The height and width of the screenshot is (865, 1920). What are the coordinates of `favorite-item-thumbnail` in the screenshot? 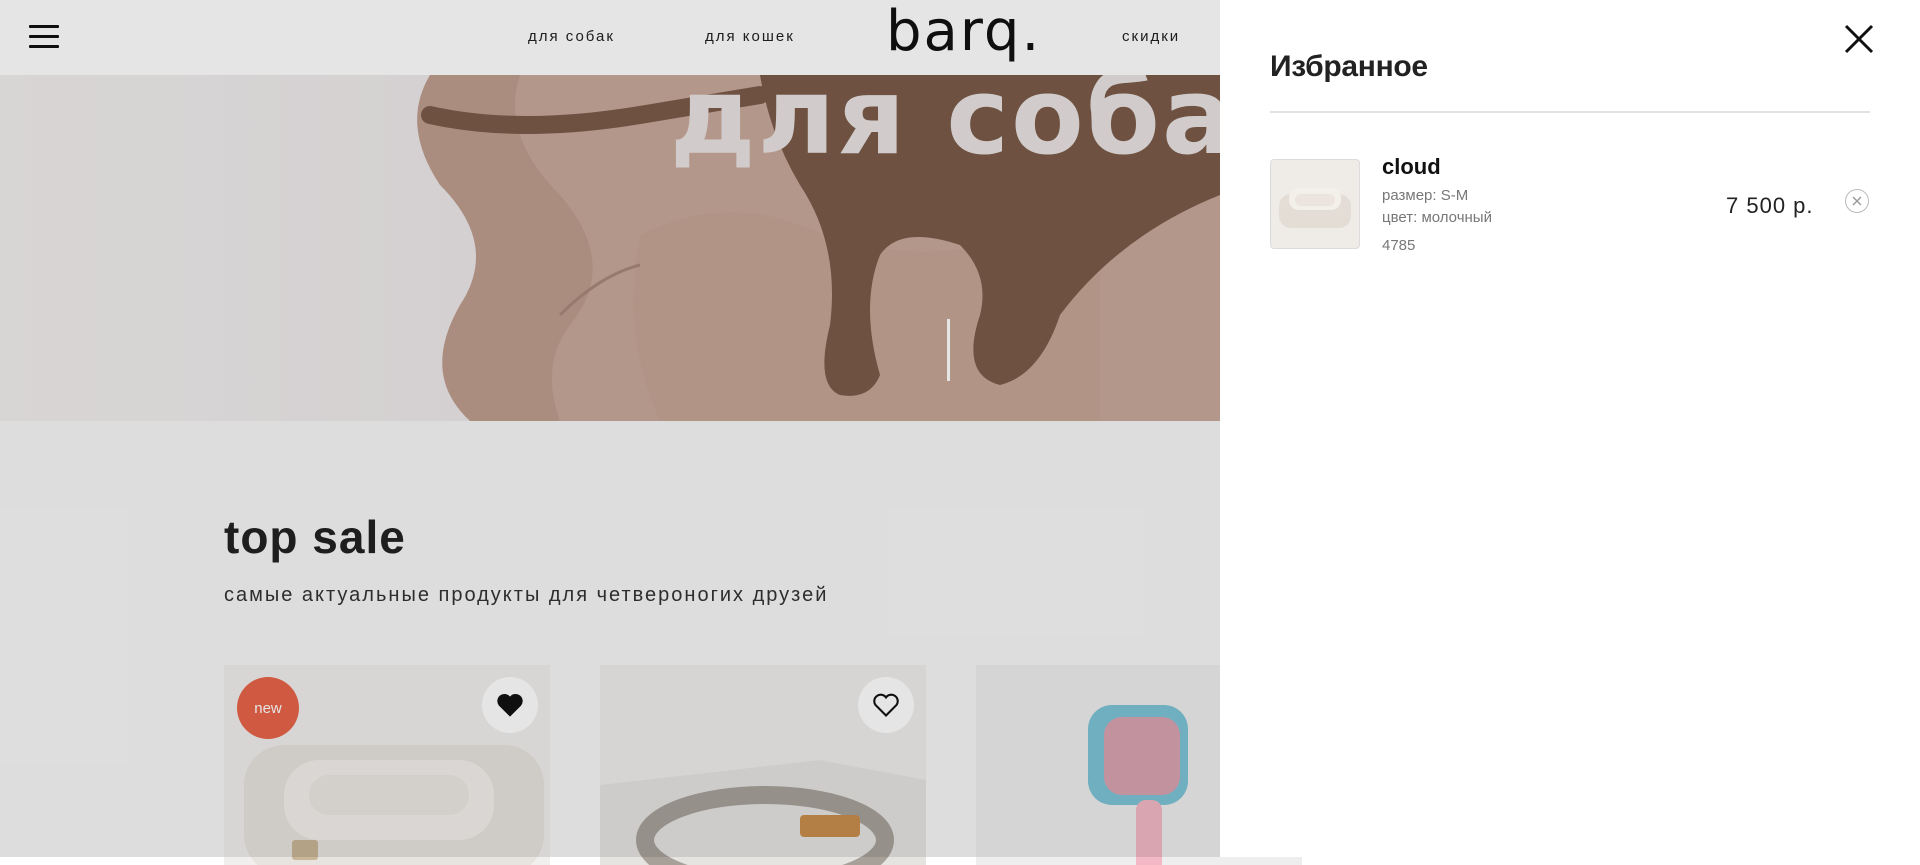 It's located at (1315, 204).